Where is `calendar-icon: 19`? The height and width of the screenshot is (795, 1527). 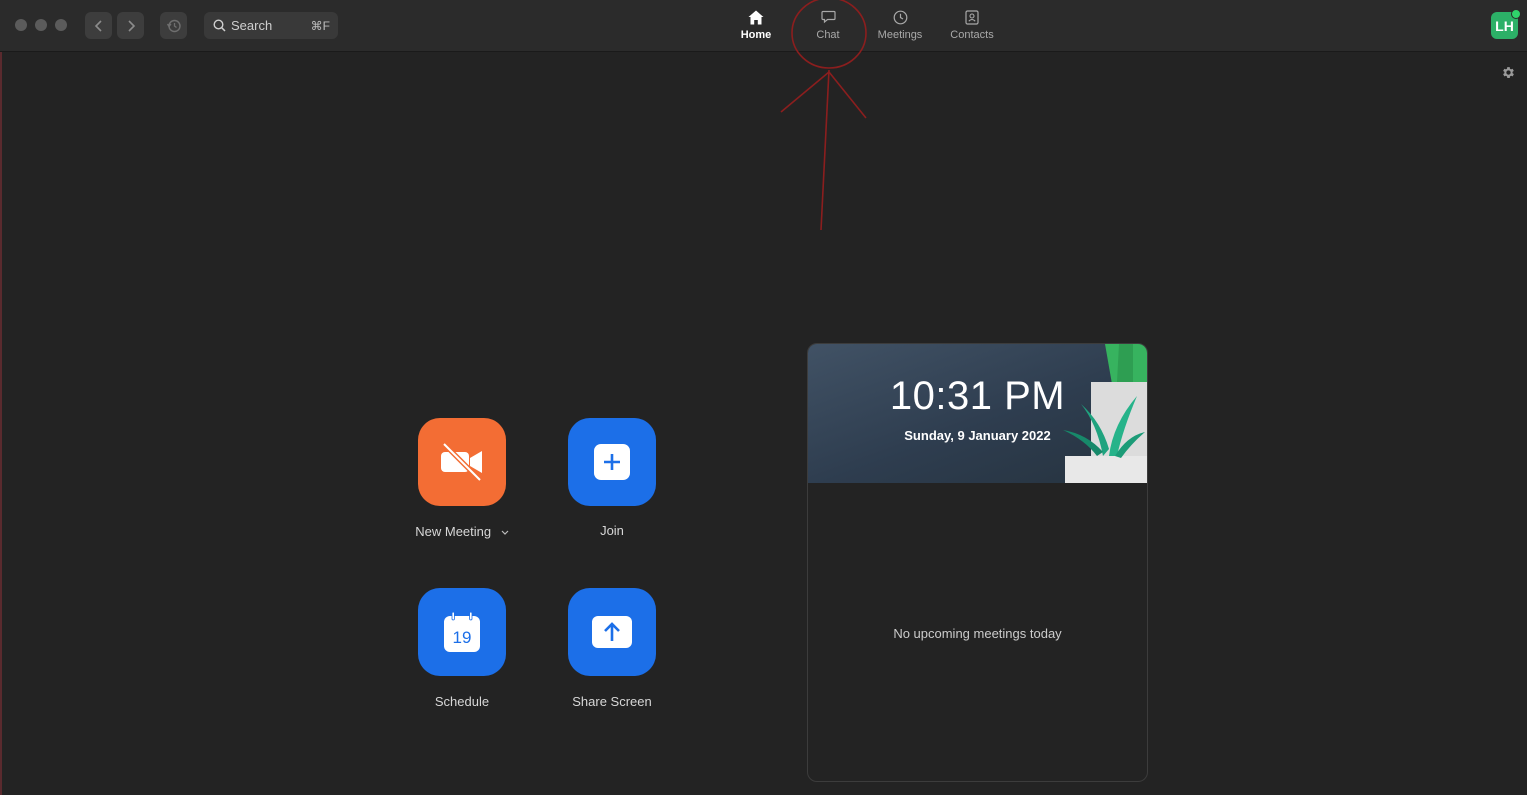
calendar-icon: 19 is located at coordinates (462, 631).